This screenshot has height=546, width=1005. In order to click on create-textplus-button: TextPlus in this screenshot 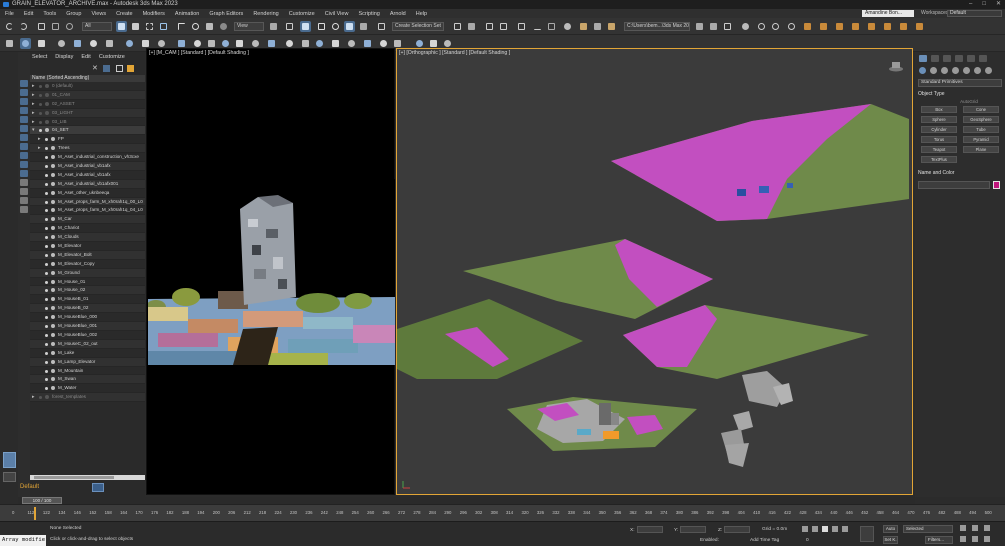, I will do `click(939, 159)`.